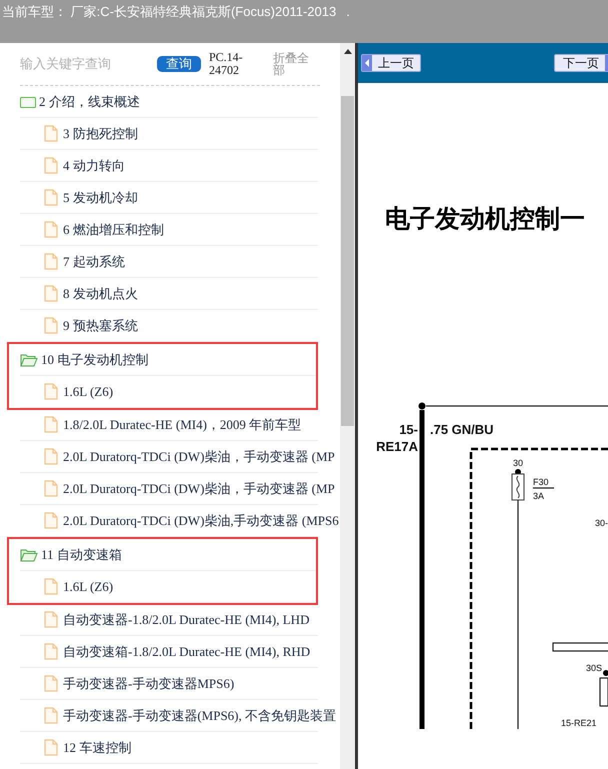  Describe the element at coordinates (94, 166) in the screenshot. I see `tree-item: 4 动力转向` at that location.